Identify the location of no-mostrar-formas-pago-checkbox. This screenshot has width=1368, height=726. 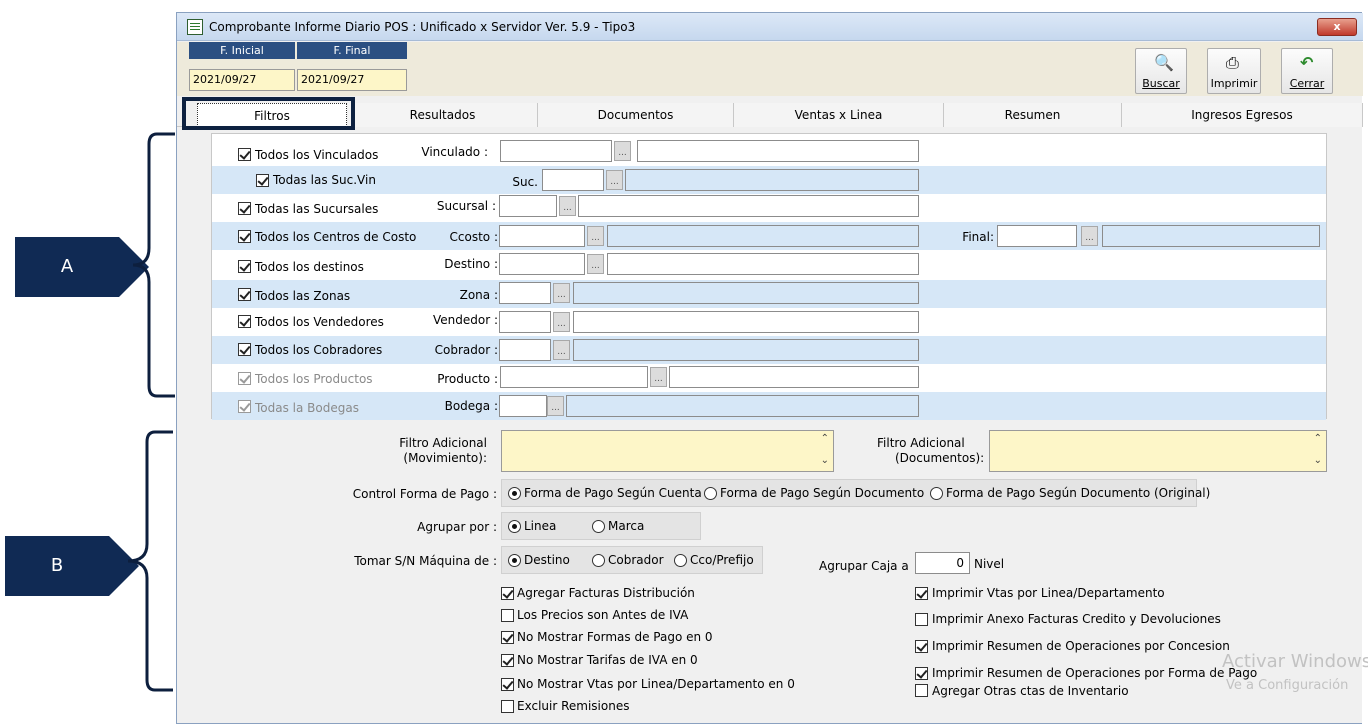
(507, 637).